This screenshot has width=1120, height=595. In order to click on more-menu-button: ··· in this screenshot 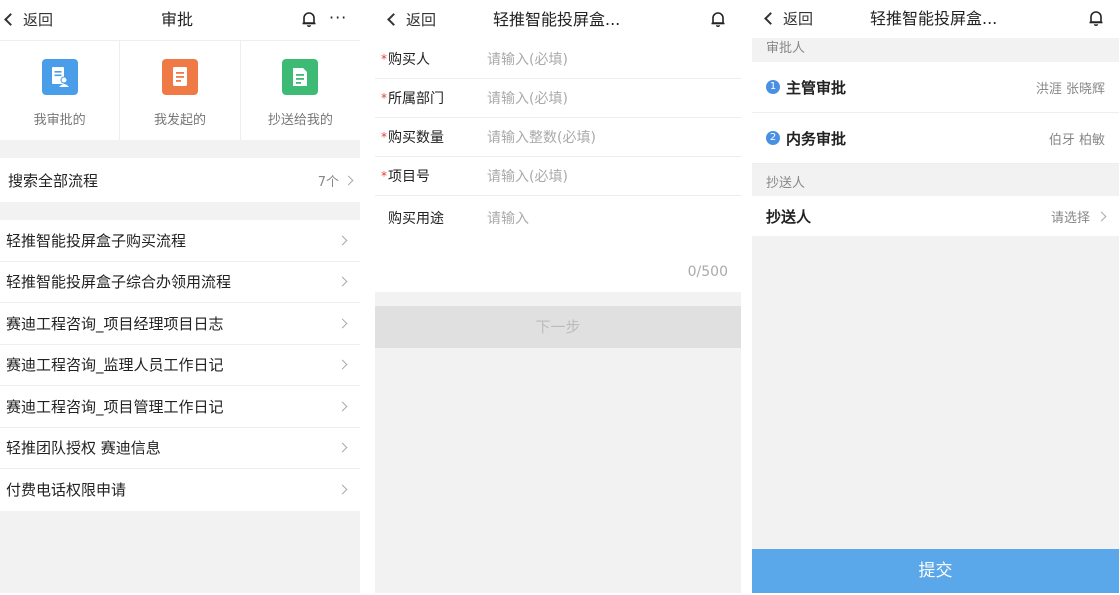, I will do `click(338, 18)`.